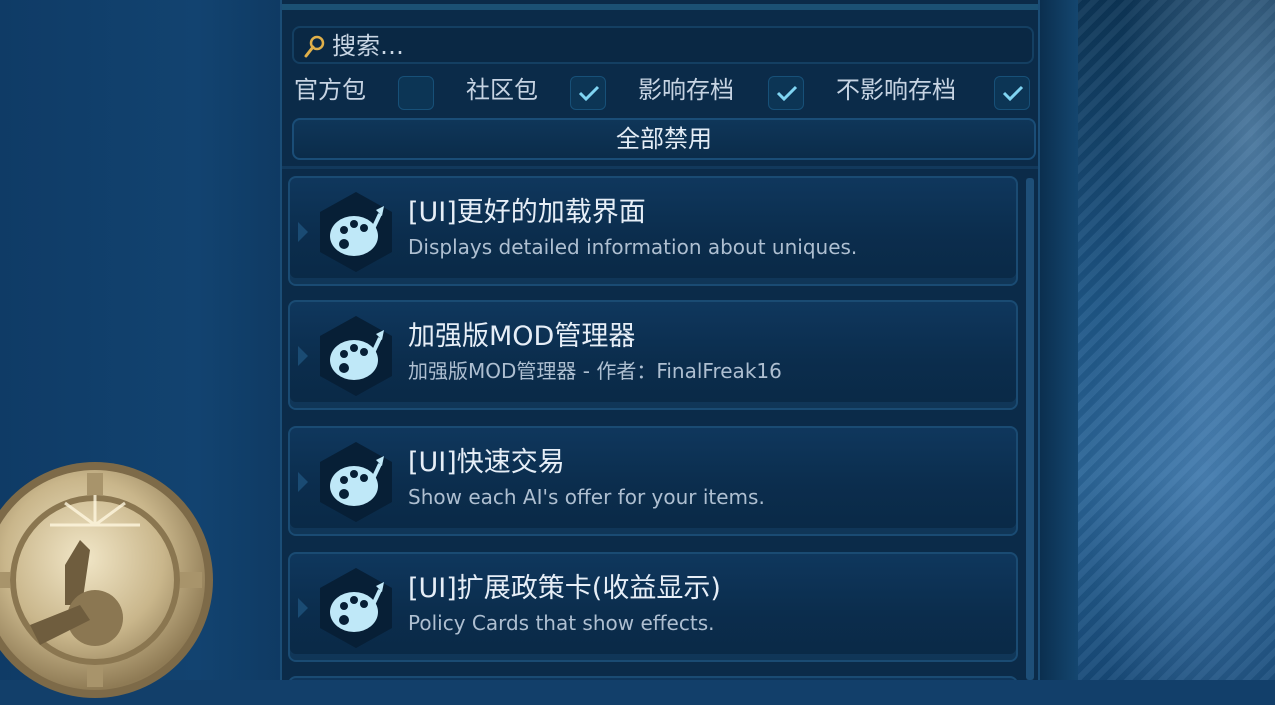  Describe the element at coordinates (1030, 429) in the screenshot. I see `scrollbar-thumb` at that location.